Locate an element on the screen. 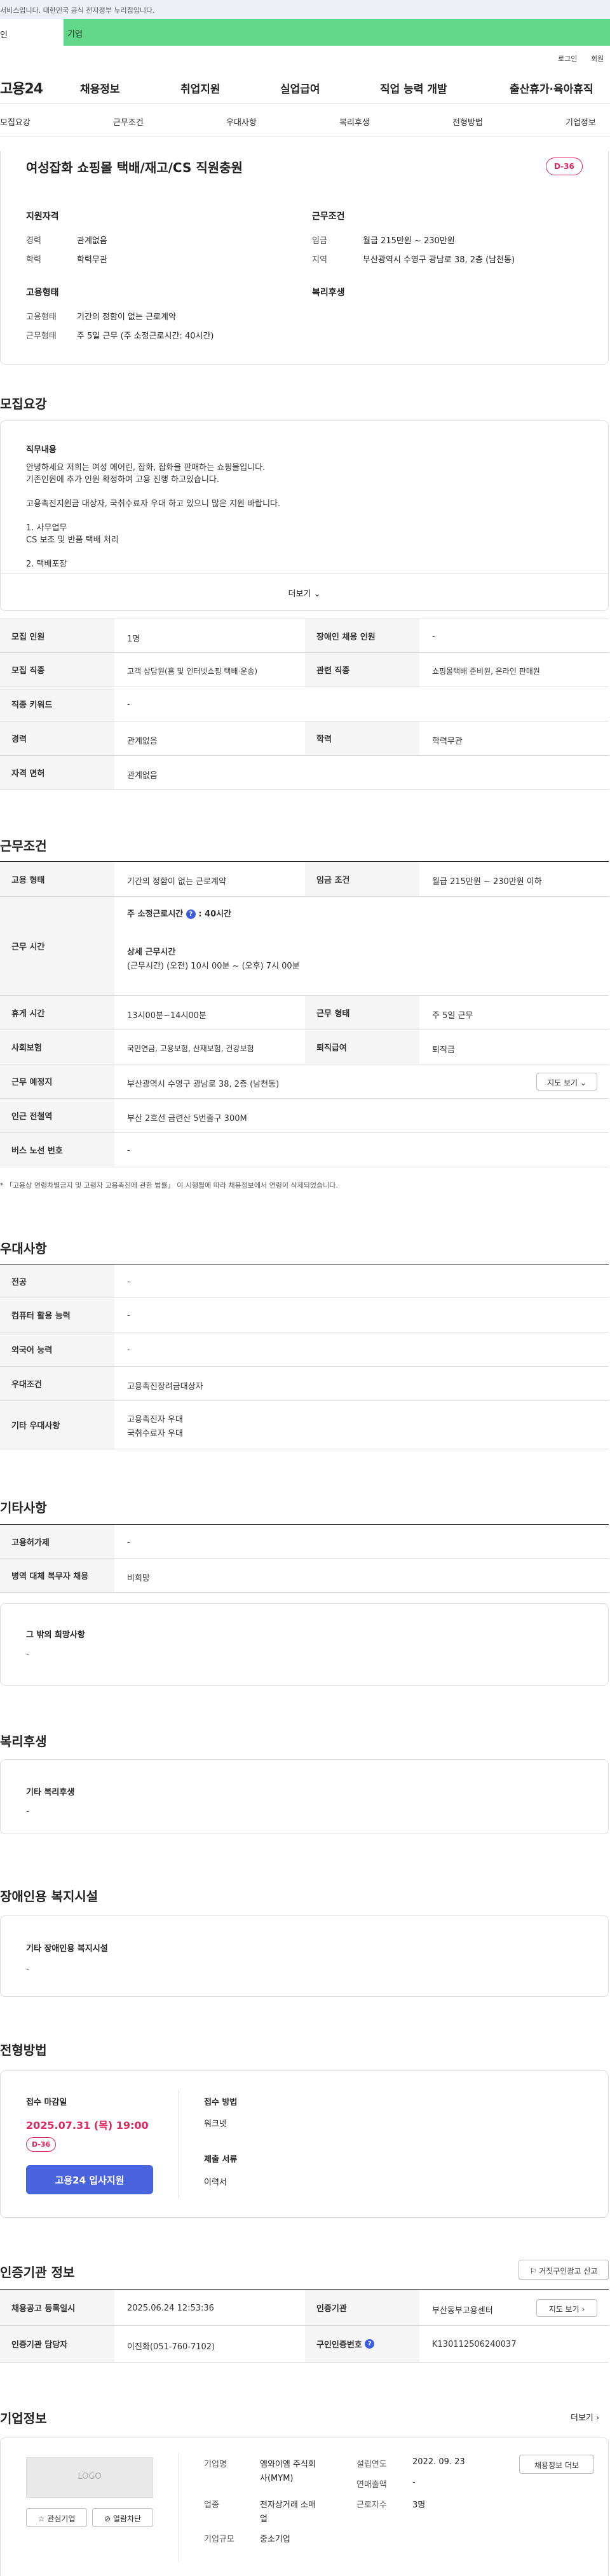 The height and width of the screenshot is (2576, 610). table-row: 전공 - is located at coordinates (304, 1281).